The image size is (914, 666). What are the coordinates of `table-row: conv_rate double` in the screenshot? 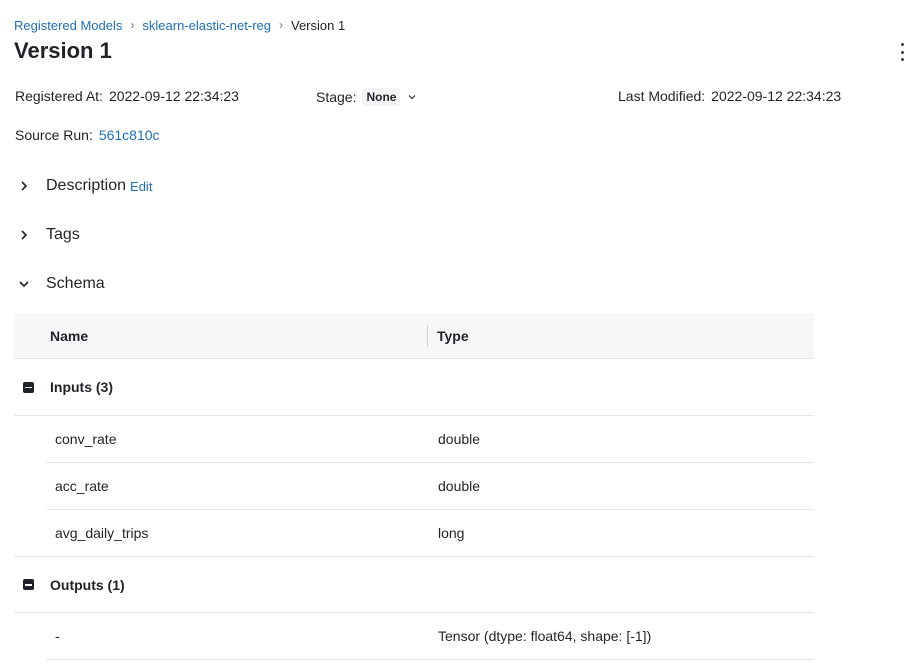 It's located at (430, 439).